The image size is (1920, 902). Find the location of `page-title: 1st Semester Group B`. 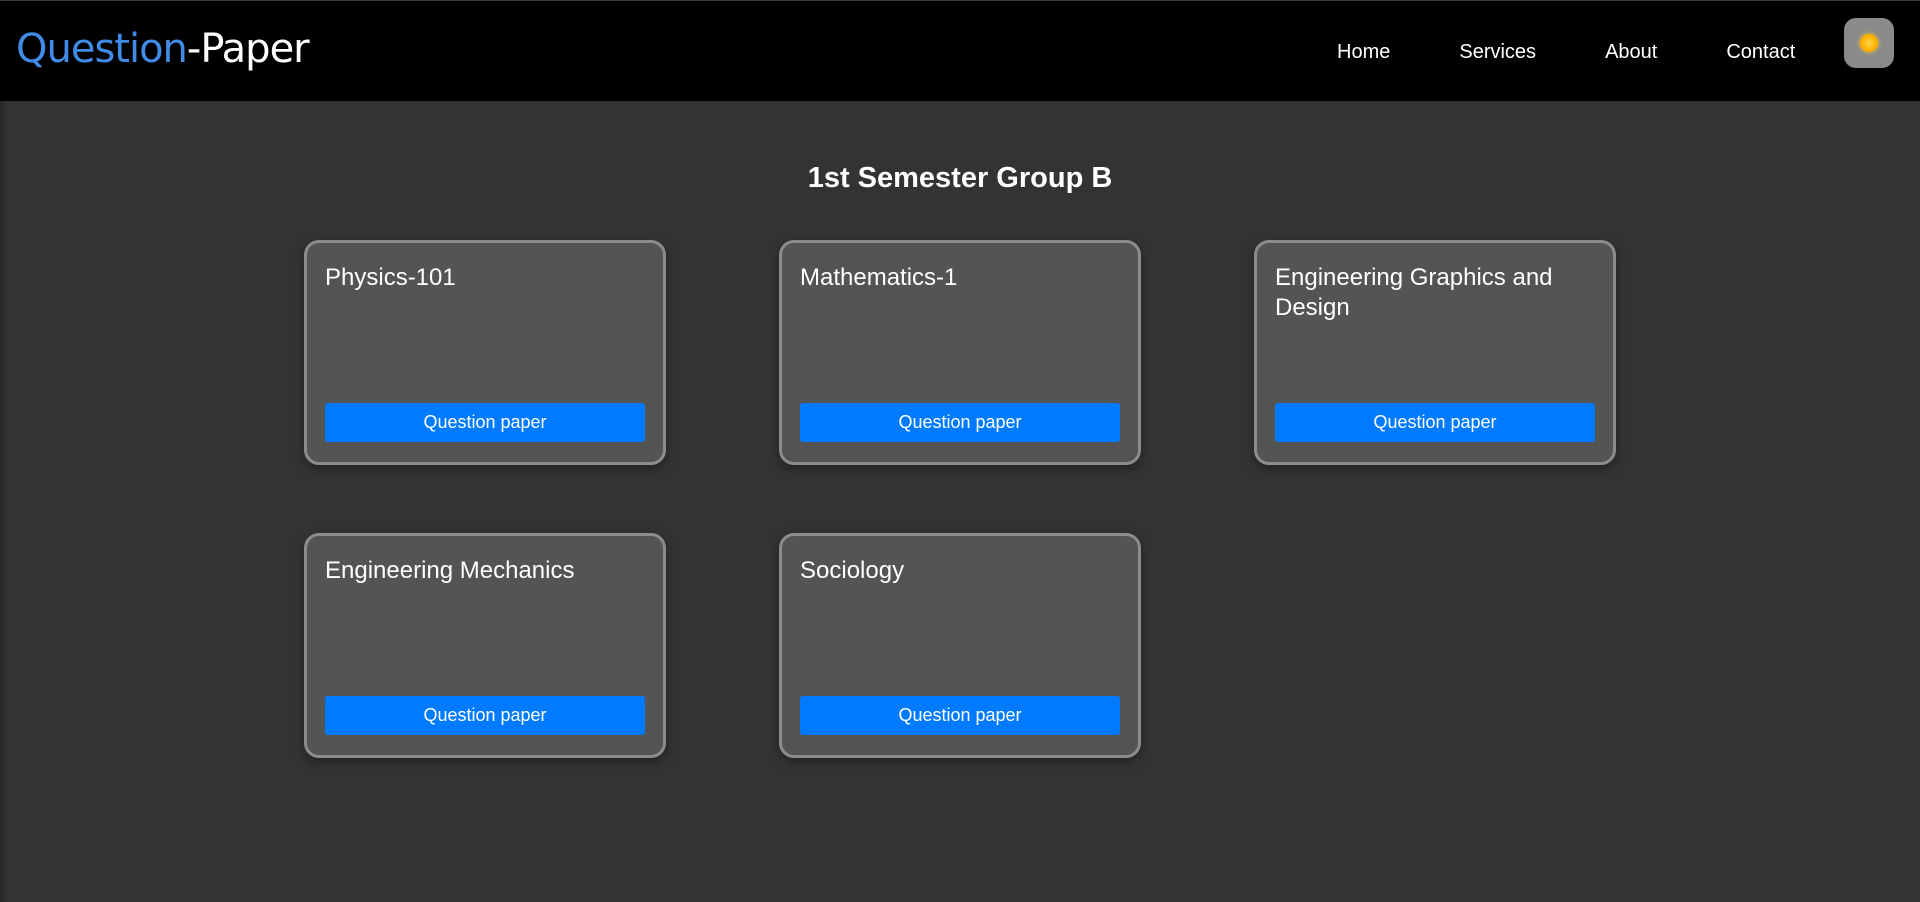

page-title: 1st Semester Group B is located at coordinates (960, 178).